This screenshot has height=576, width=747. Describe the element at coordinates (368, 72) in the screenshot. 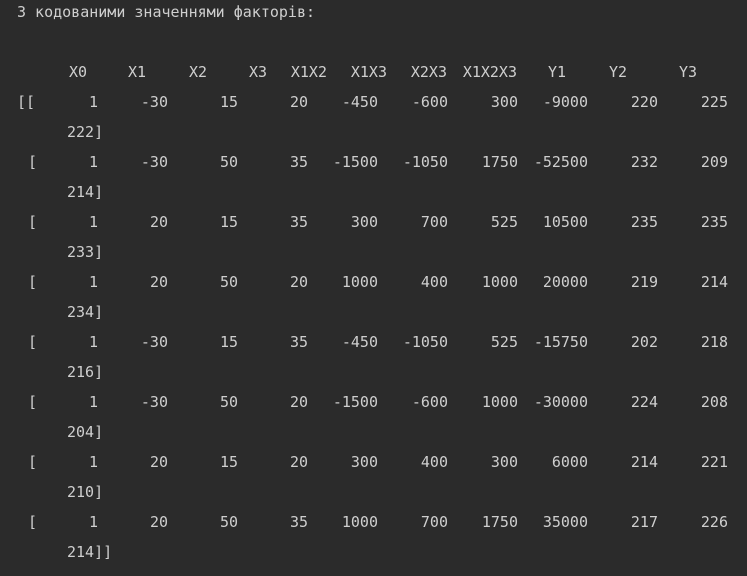

I see `column-header: X1X3` at that location.